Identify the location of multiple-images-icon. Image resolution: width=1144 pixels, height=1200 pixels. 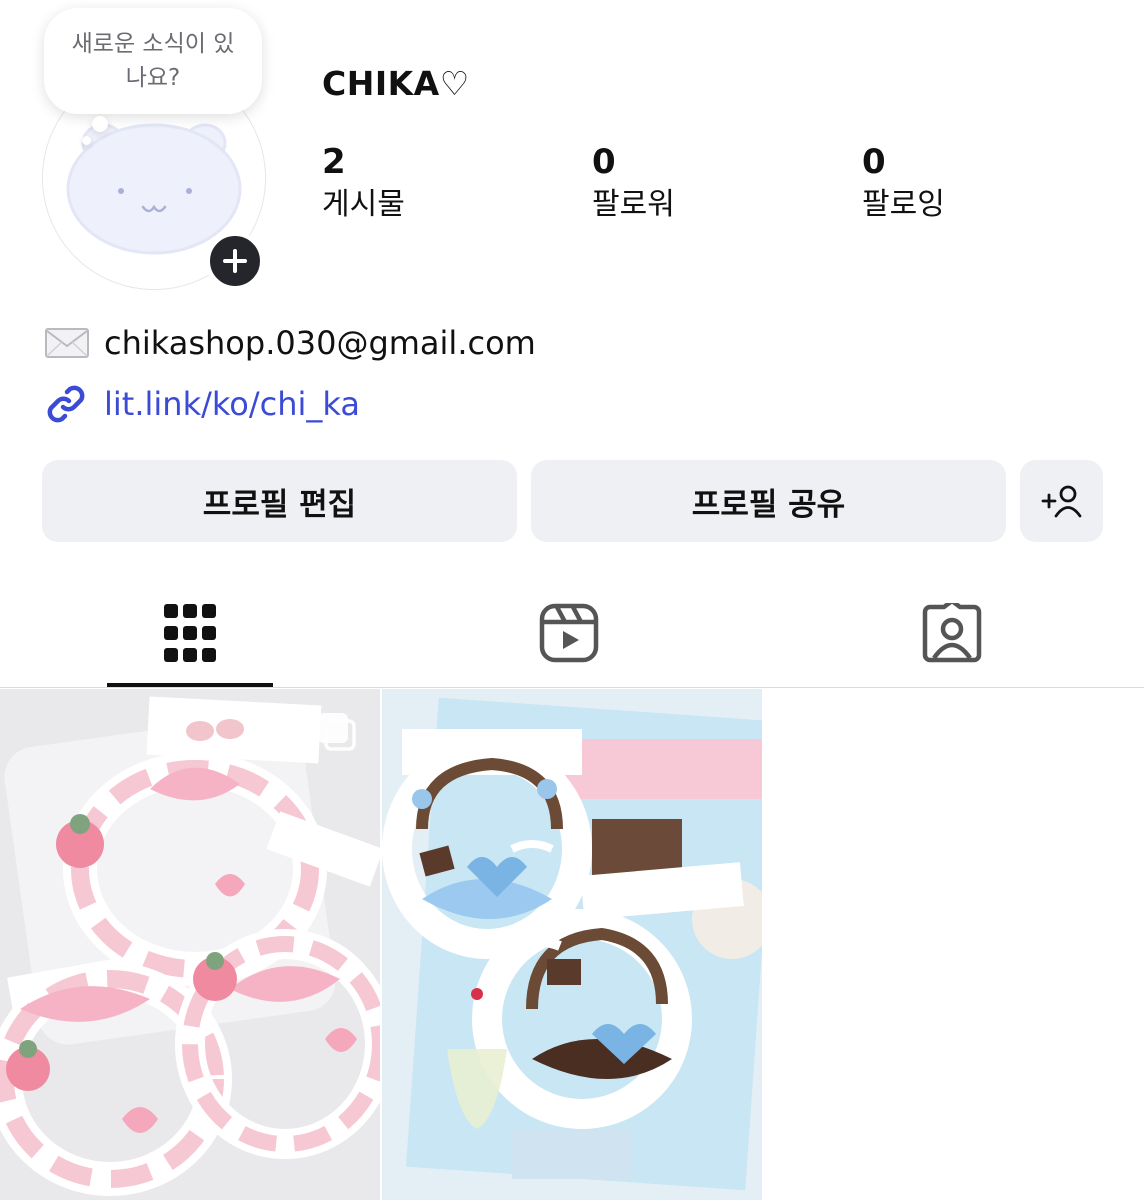
(337, 732).